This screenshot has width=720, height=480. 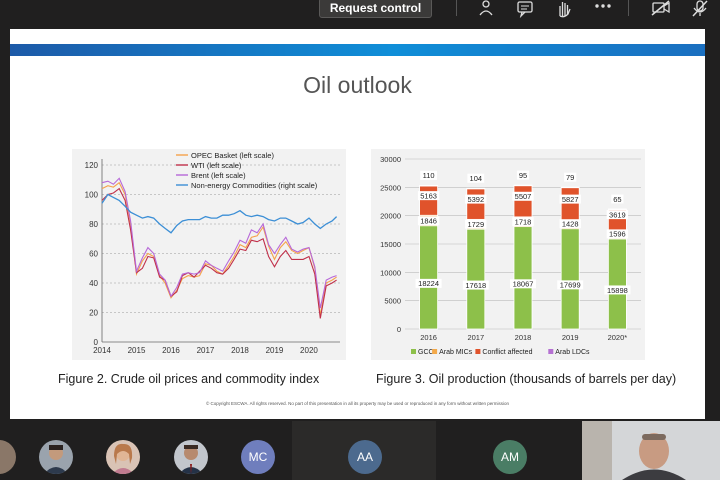 I want to click on y-tick-label: 5000, so click(x=392, y=301).